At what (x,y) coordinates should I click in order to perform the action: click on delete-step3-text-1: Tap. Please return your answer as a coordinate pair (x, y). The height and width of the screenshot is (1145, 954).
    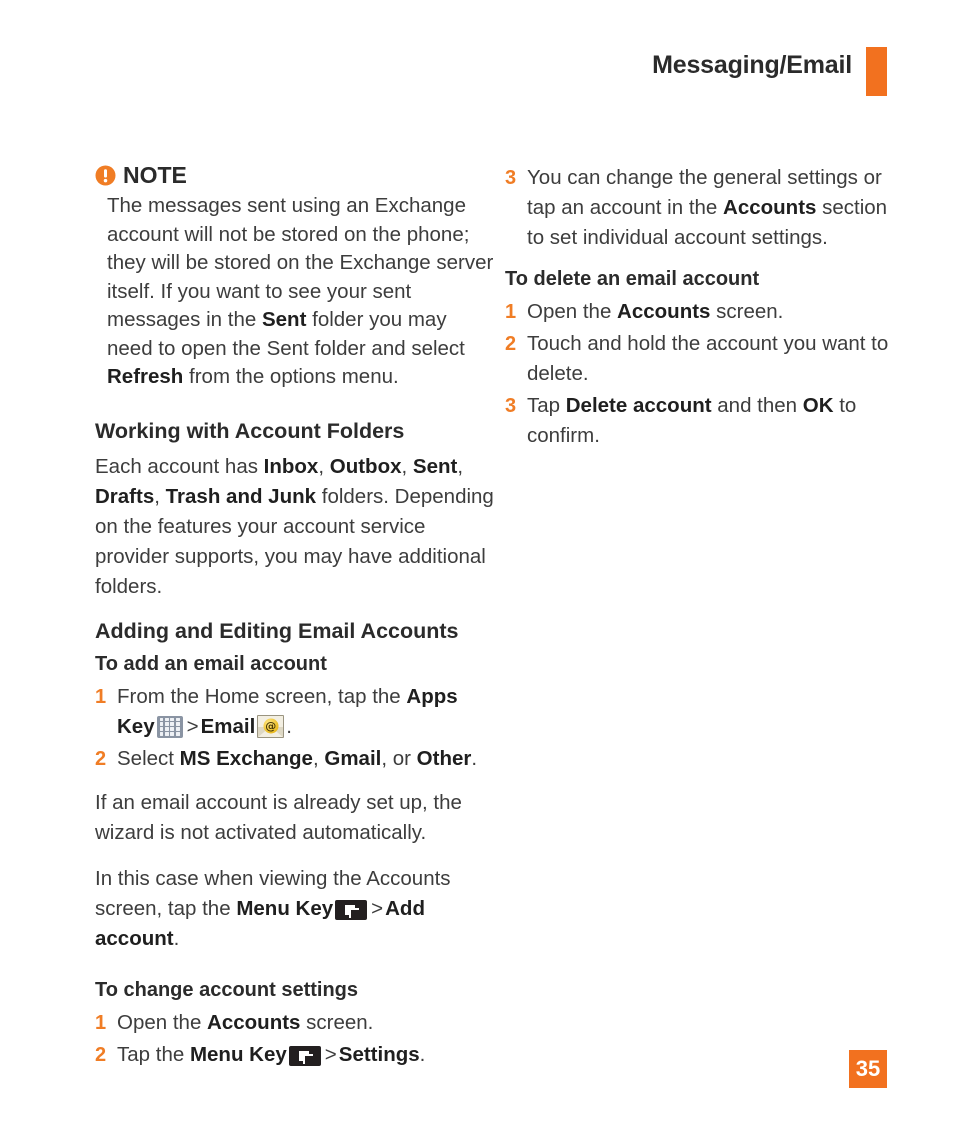
    Looking at the image, I should click on (546, 405).